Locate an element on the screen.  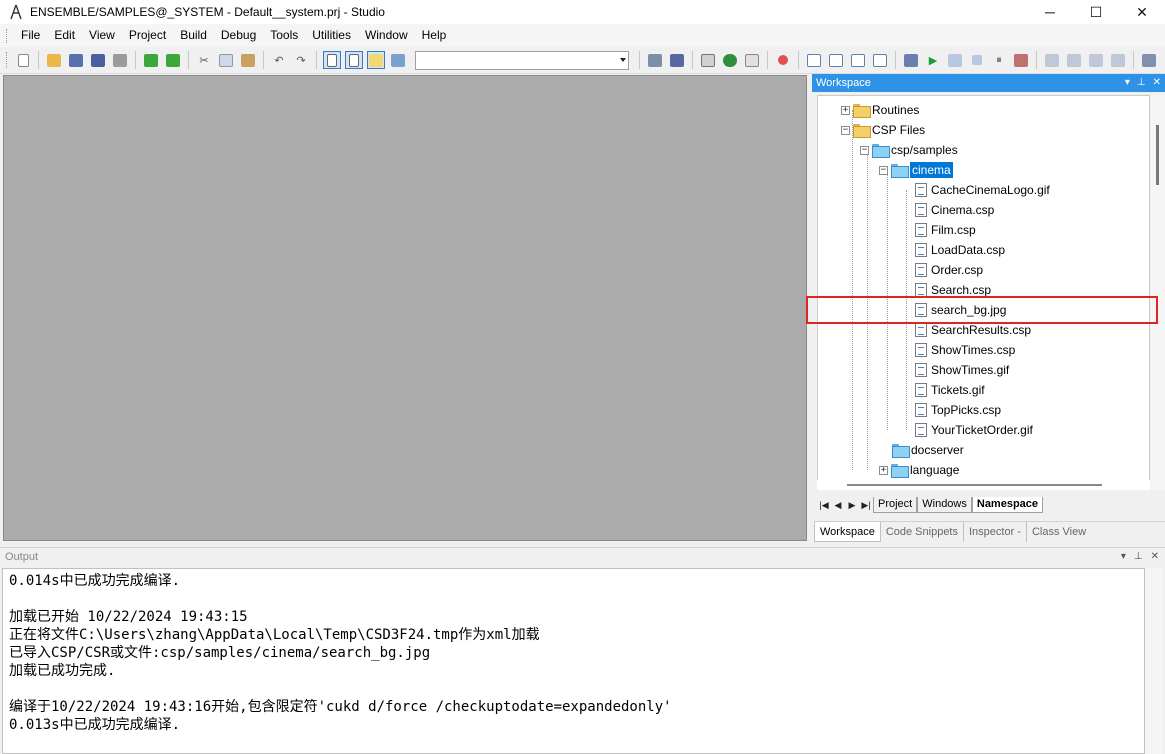
menu-edit: Edit is located at coordinates (64, 35).